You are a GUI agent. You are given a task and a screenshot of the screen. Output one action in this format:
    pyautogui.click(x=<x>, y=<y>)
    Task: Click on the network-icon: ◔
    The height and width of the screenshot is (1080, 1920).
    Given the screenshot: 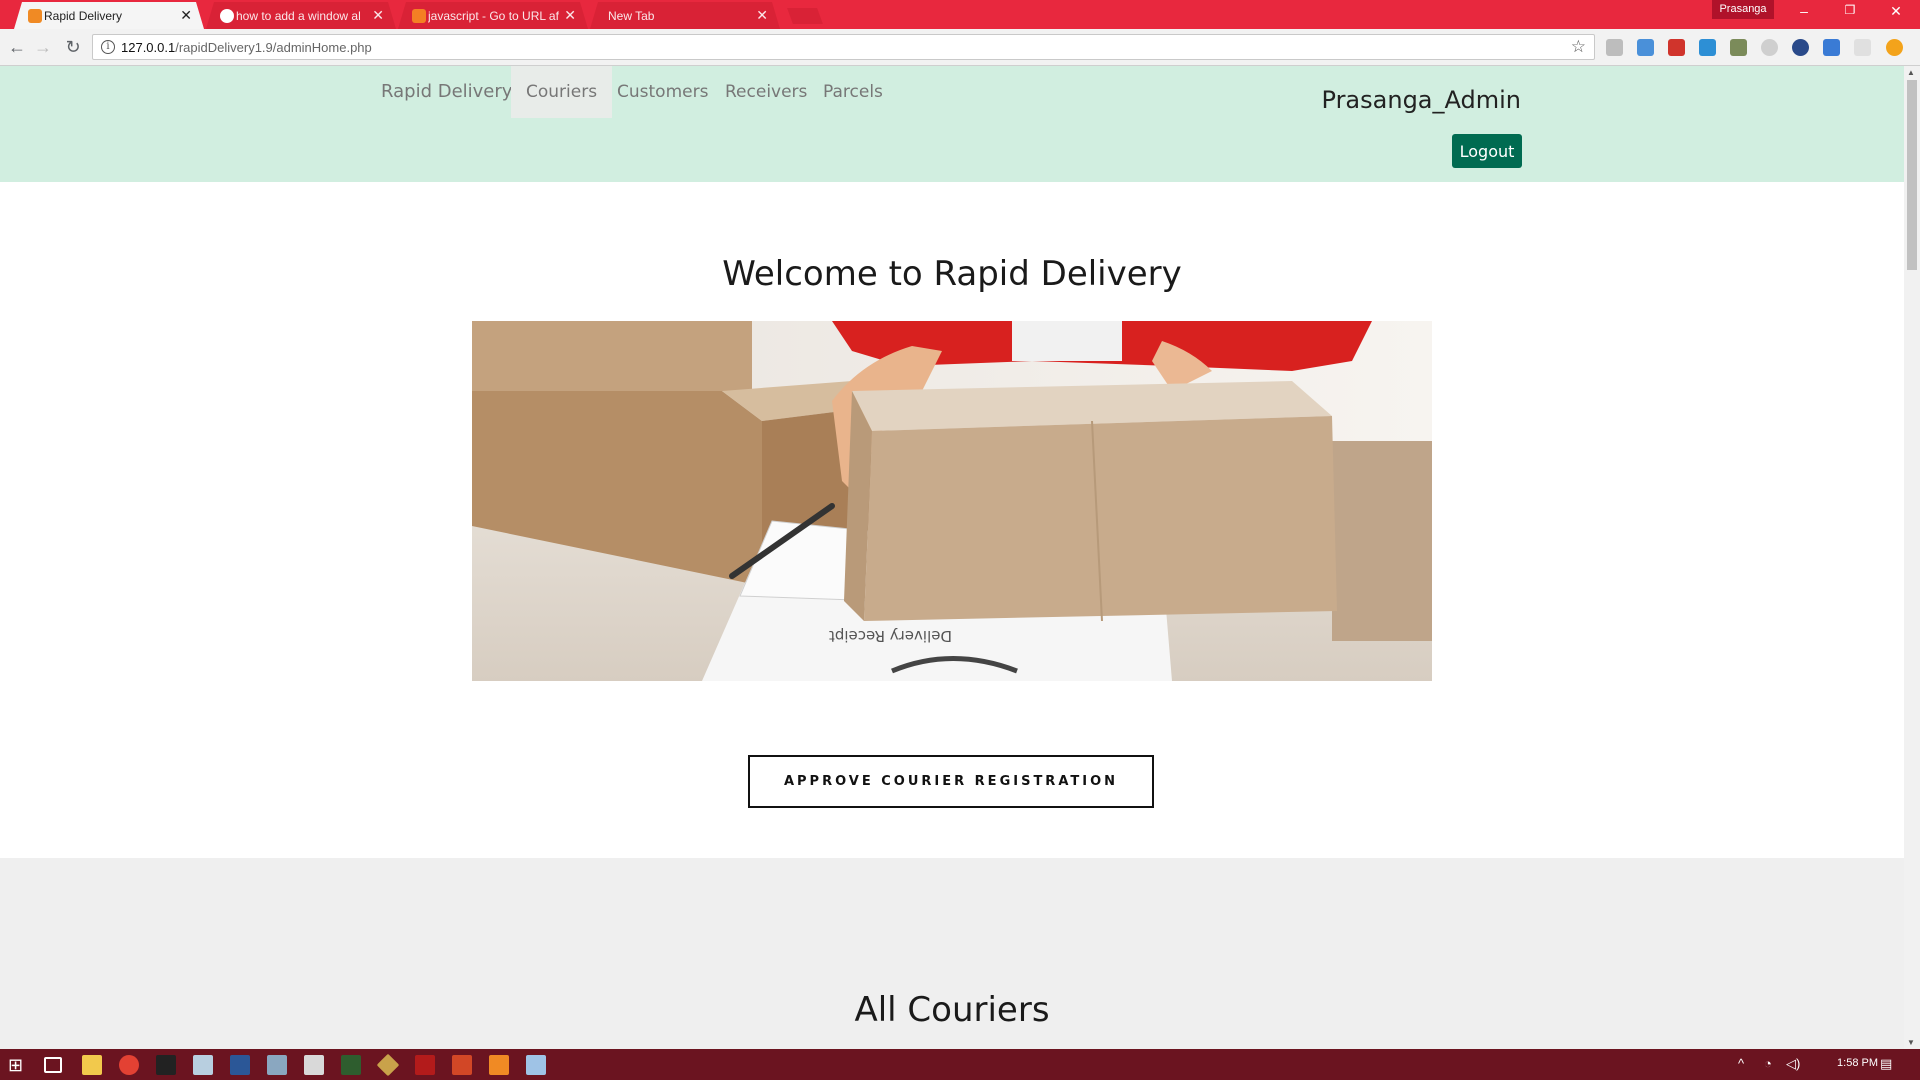 What is the action you would take?
    pyautogui.click(x=1768, y=1063)
    